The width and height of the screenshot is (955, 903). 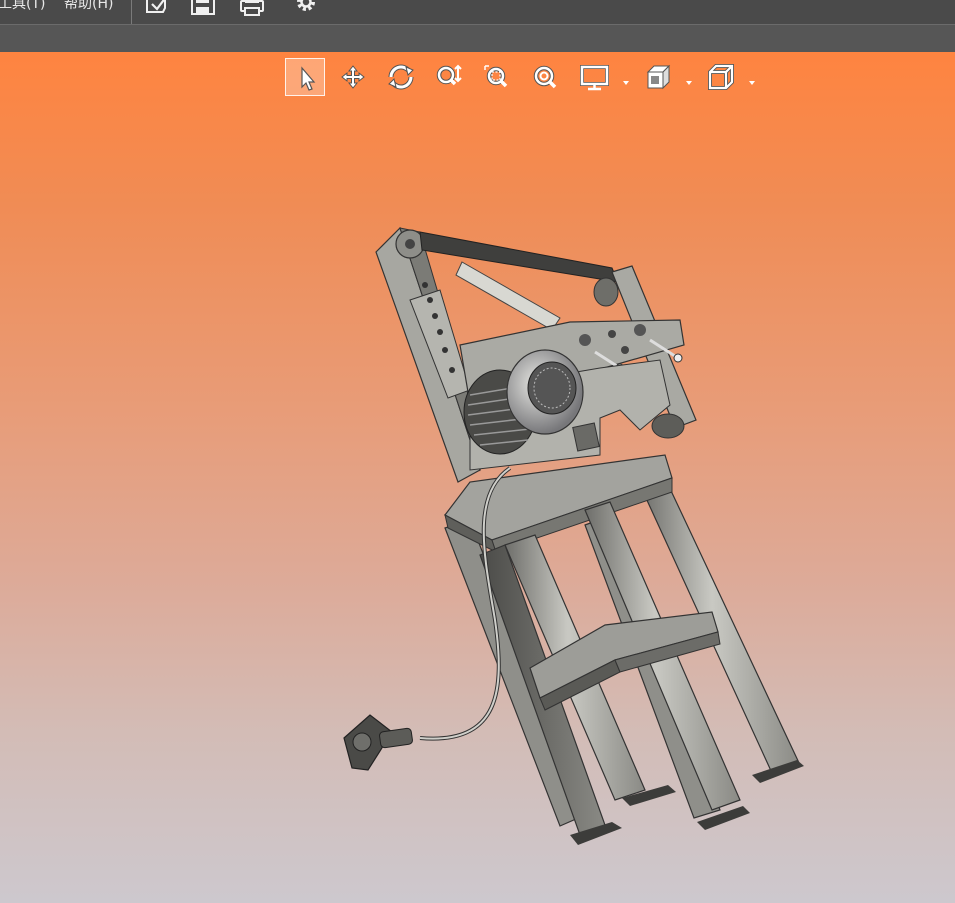 What do you see at coordinates (378, 742) in the screenshot?
I see `power-switch` at bounding box center [378, 742].